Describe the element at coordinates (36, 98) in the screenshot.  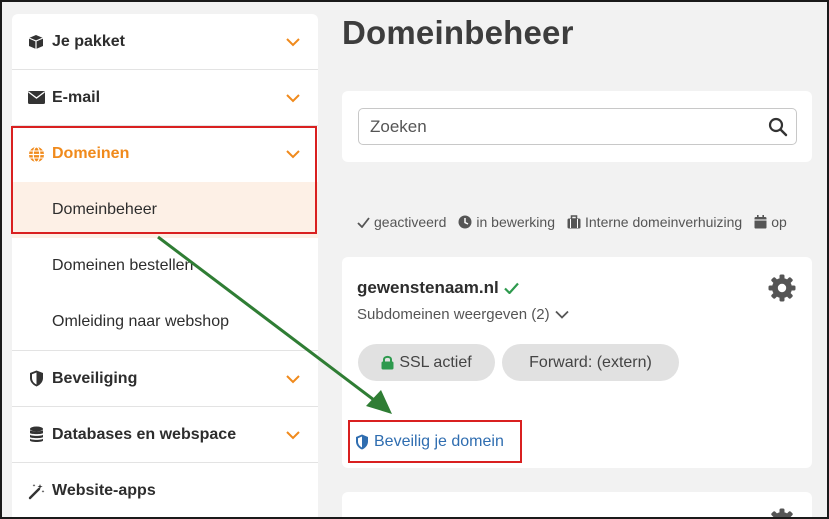
I see `envelope-icon` at that location.